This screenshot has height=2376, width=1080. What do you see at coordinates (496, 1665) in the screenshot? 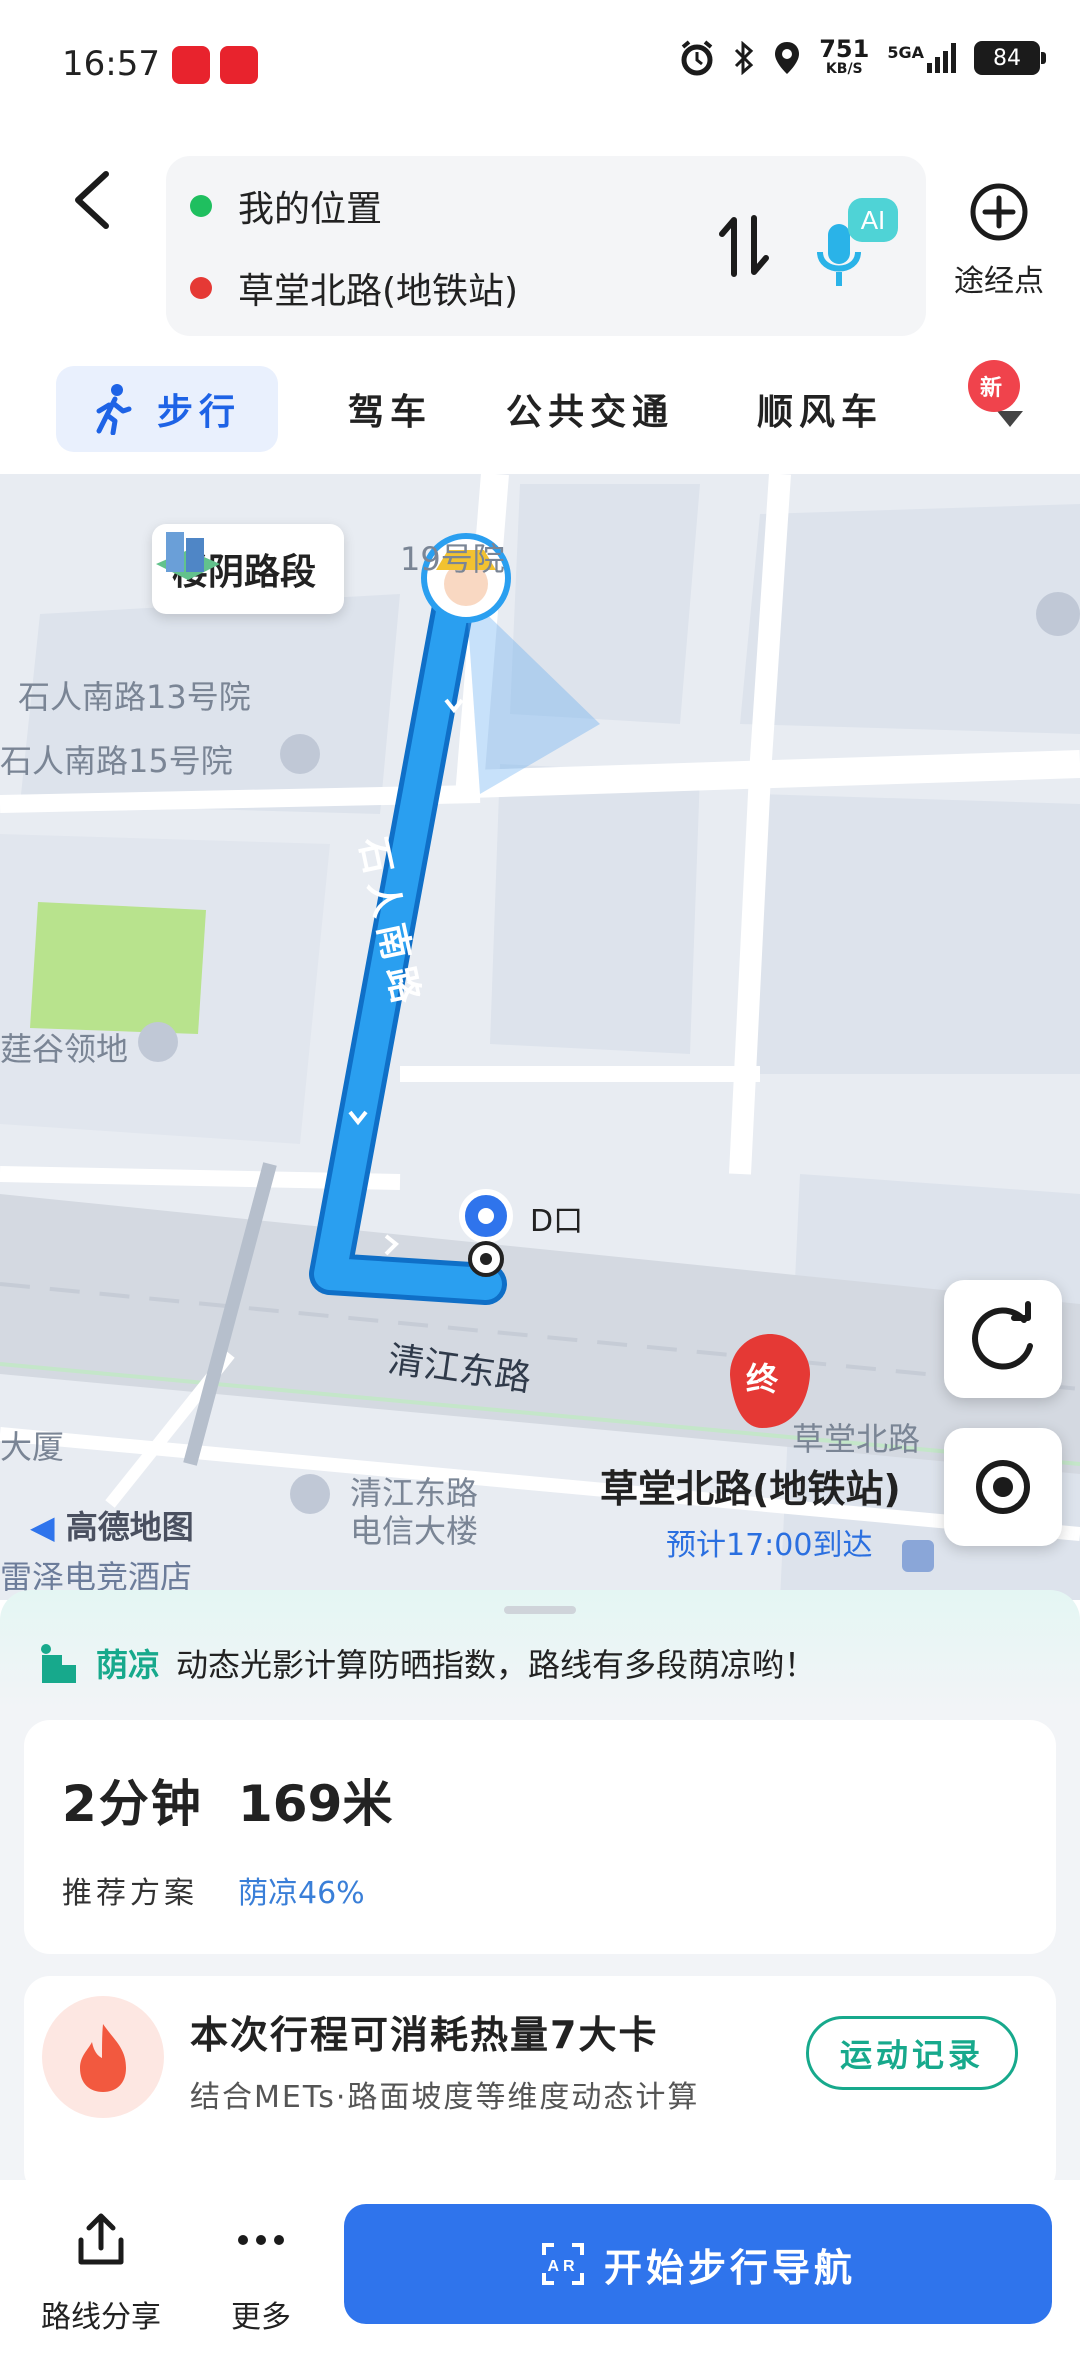
I see `shade-text: 动态光影计算防晒指数，路线有多段荫凉哟！` at bounding box center [496, 1665].